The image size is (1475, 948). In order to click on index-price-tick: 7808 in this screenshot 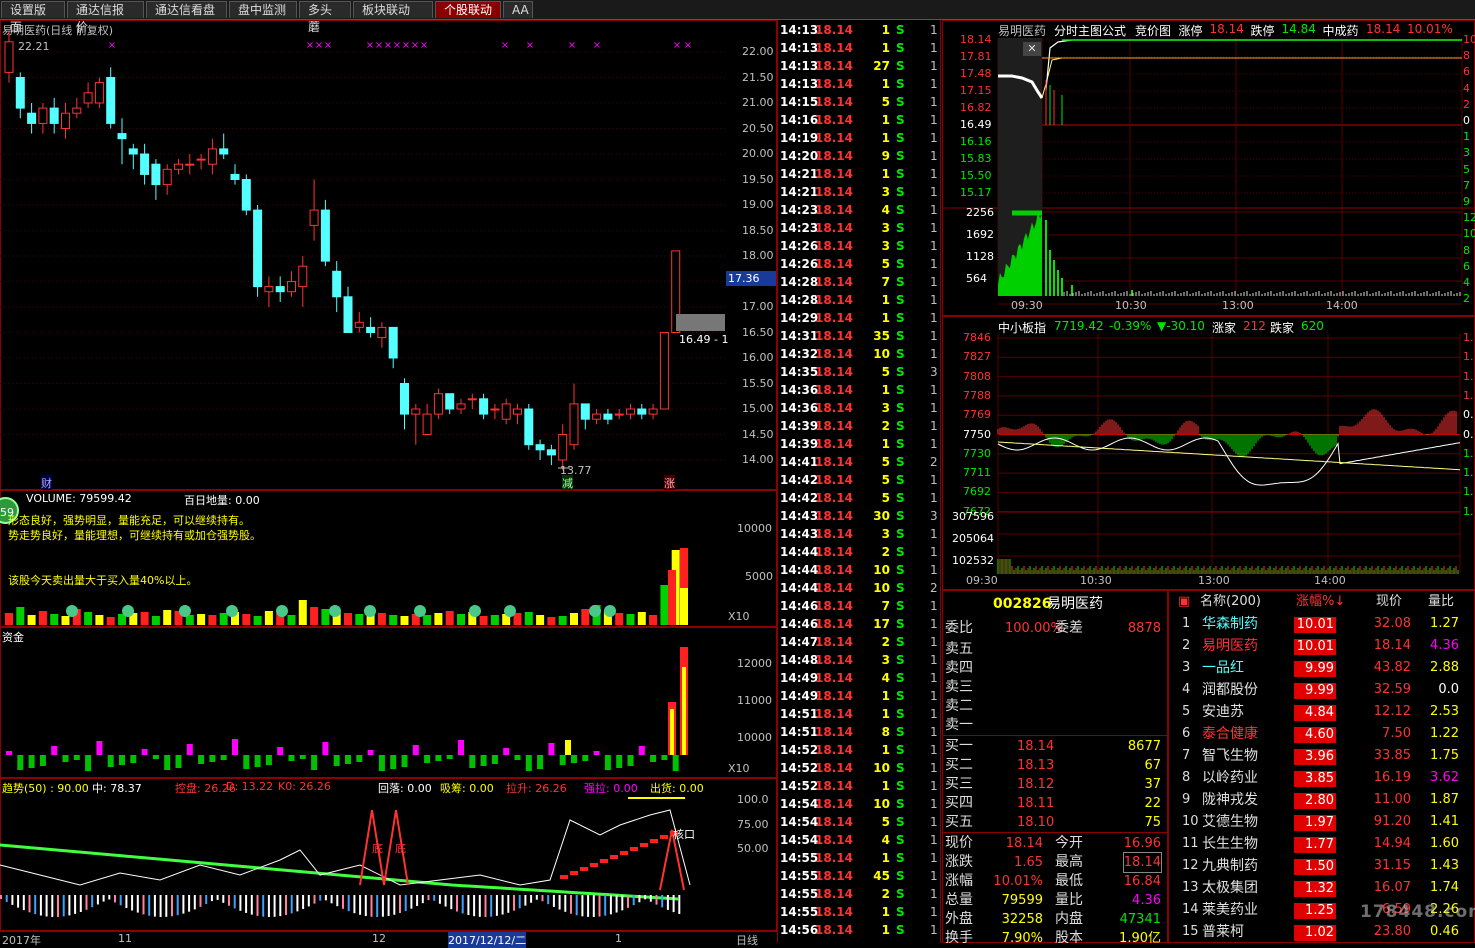, I will do `click(977, 376)`.